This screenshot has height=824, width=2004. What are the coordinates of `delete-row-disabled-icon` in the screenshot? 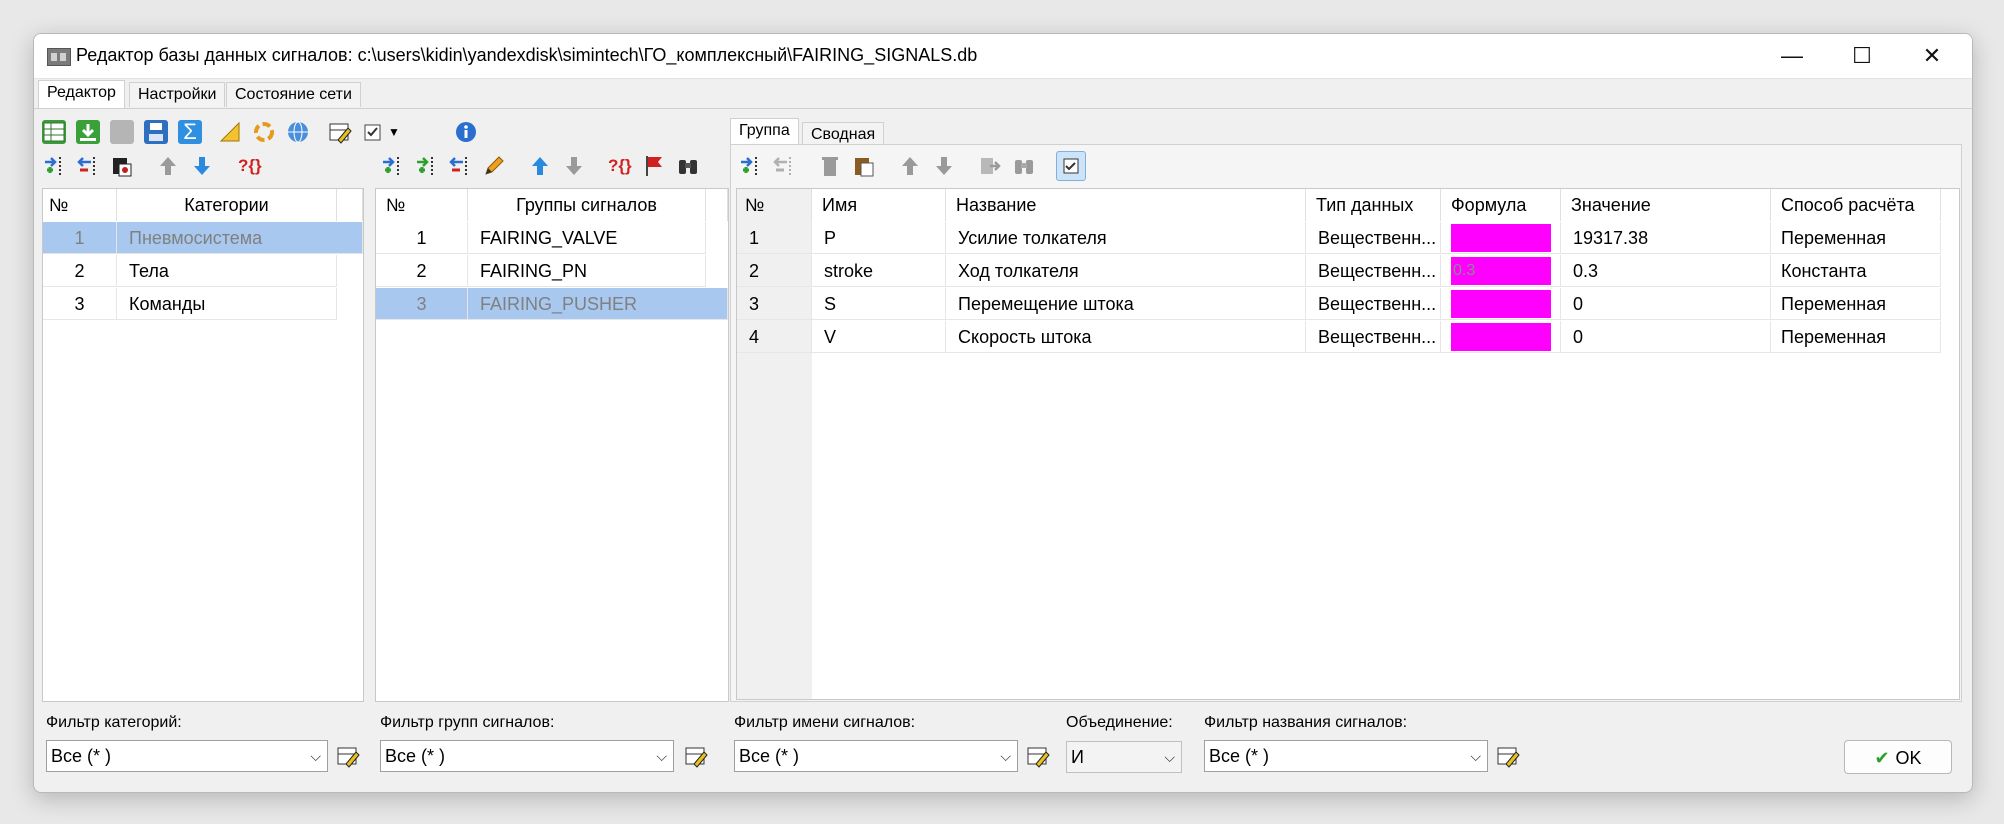 It's located at (784, 166).